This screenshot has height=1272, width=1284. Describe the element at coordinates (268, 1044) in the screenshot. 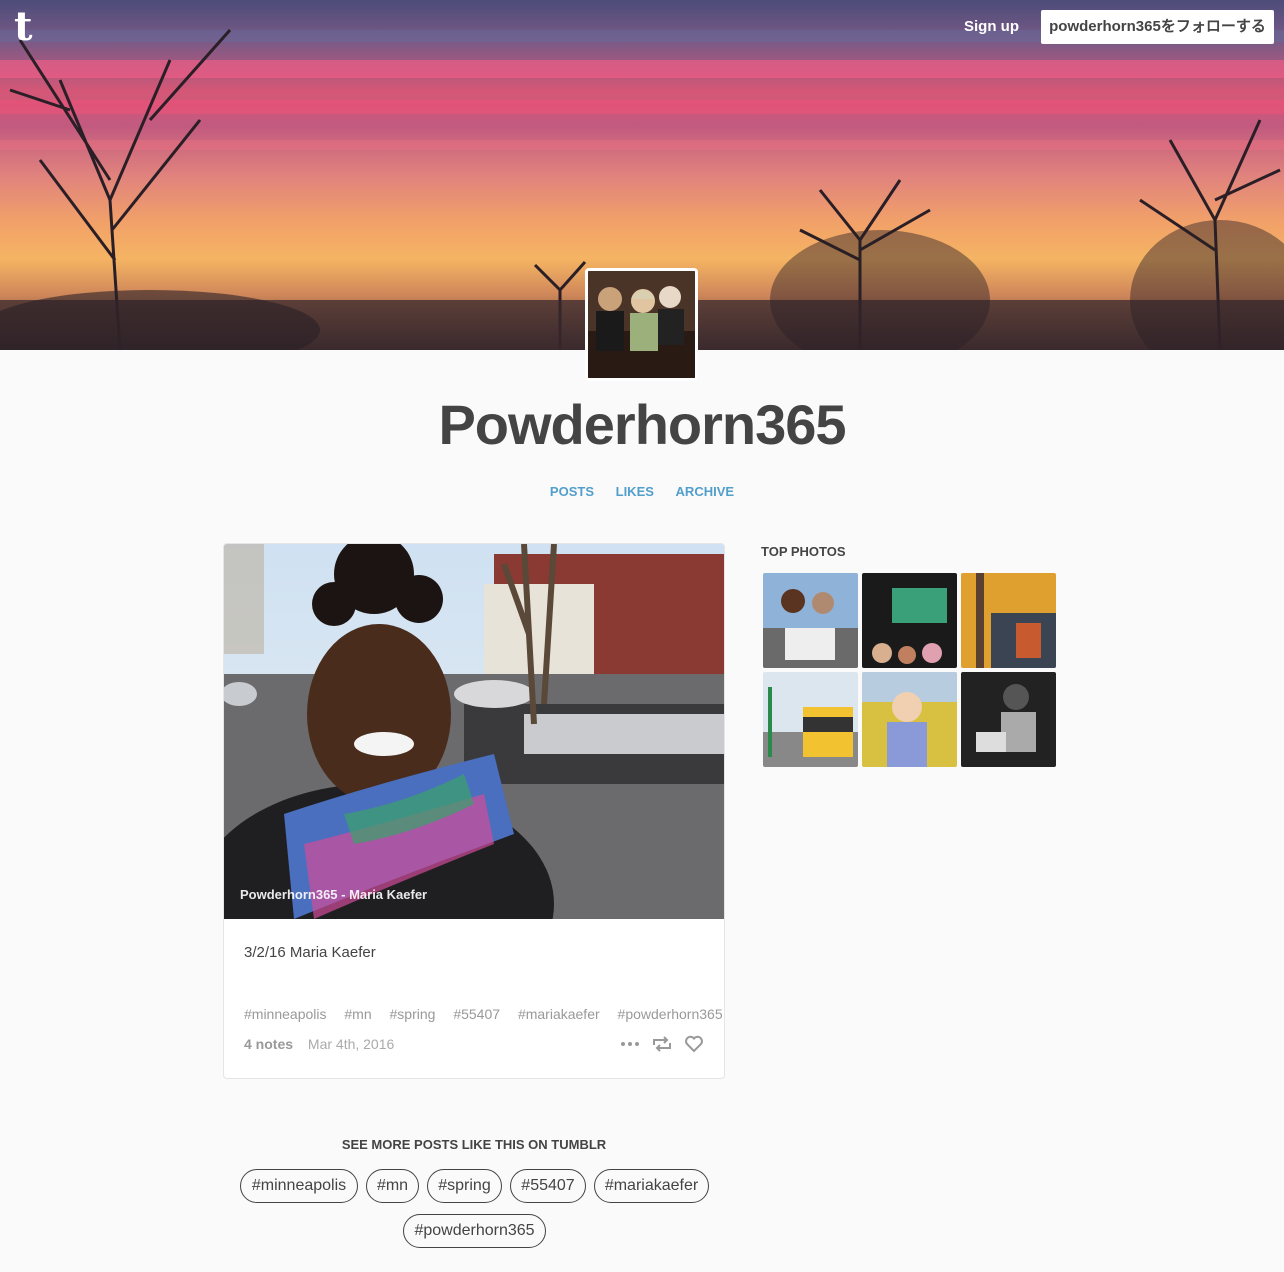

I see `notes-count: 4 notes` at that location.